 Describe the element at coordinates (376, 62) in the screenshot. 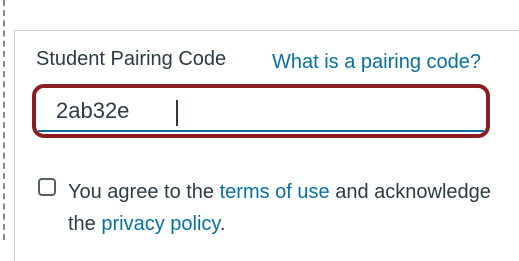

I see `what-is-pairing-code-link: What is a pairing code?` at that location.